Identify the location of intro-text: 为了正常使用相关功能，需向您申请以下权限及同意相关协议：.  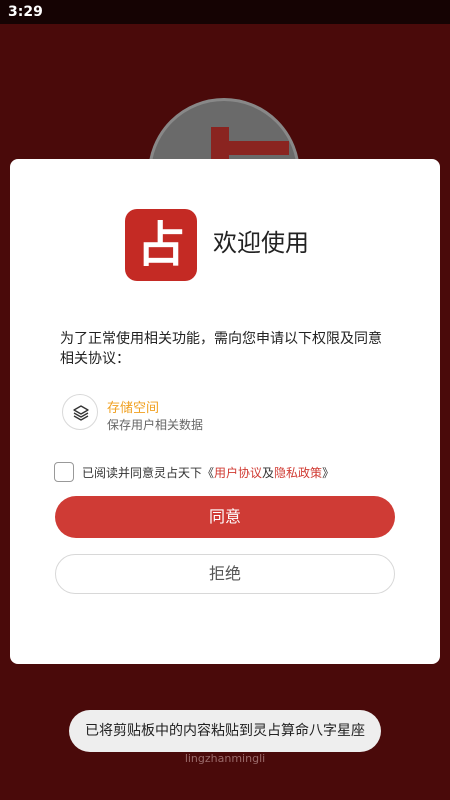
(221, 349).